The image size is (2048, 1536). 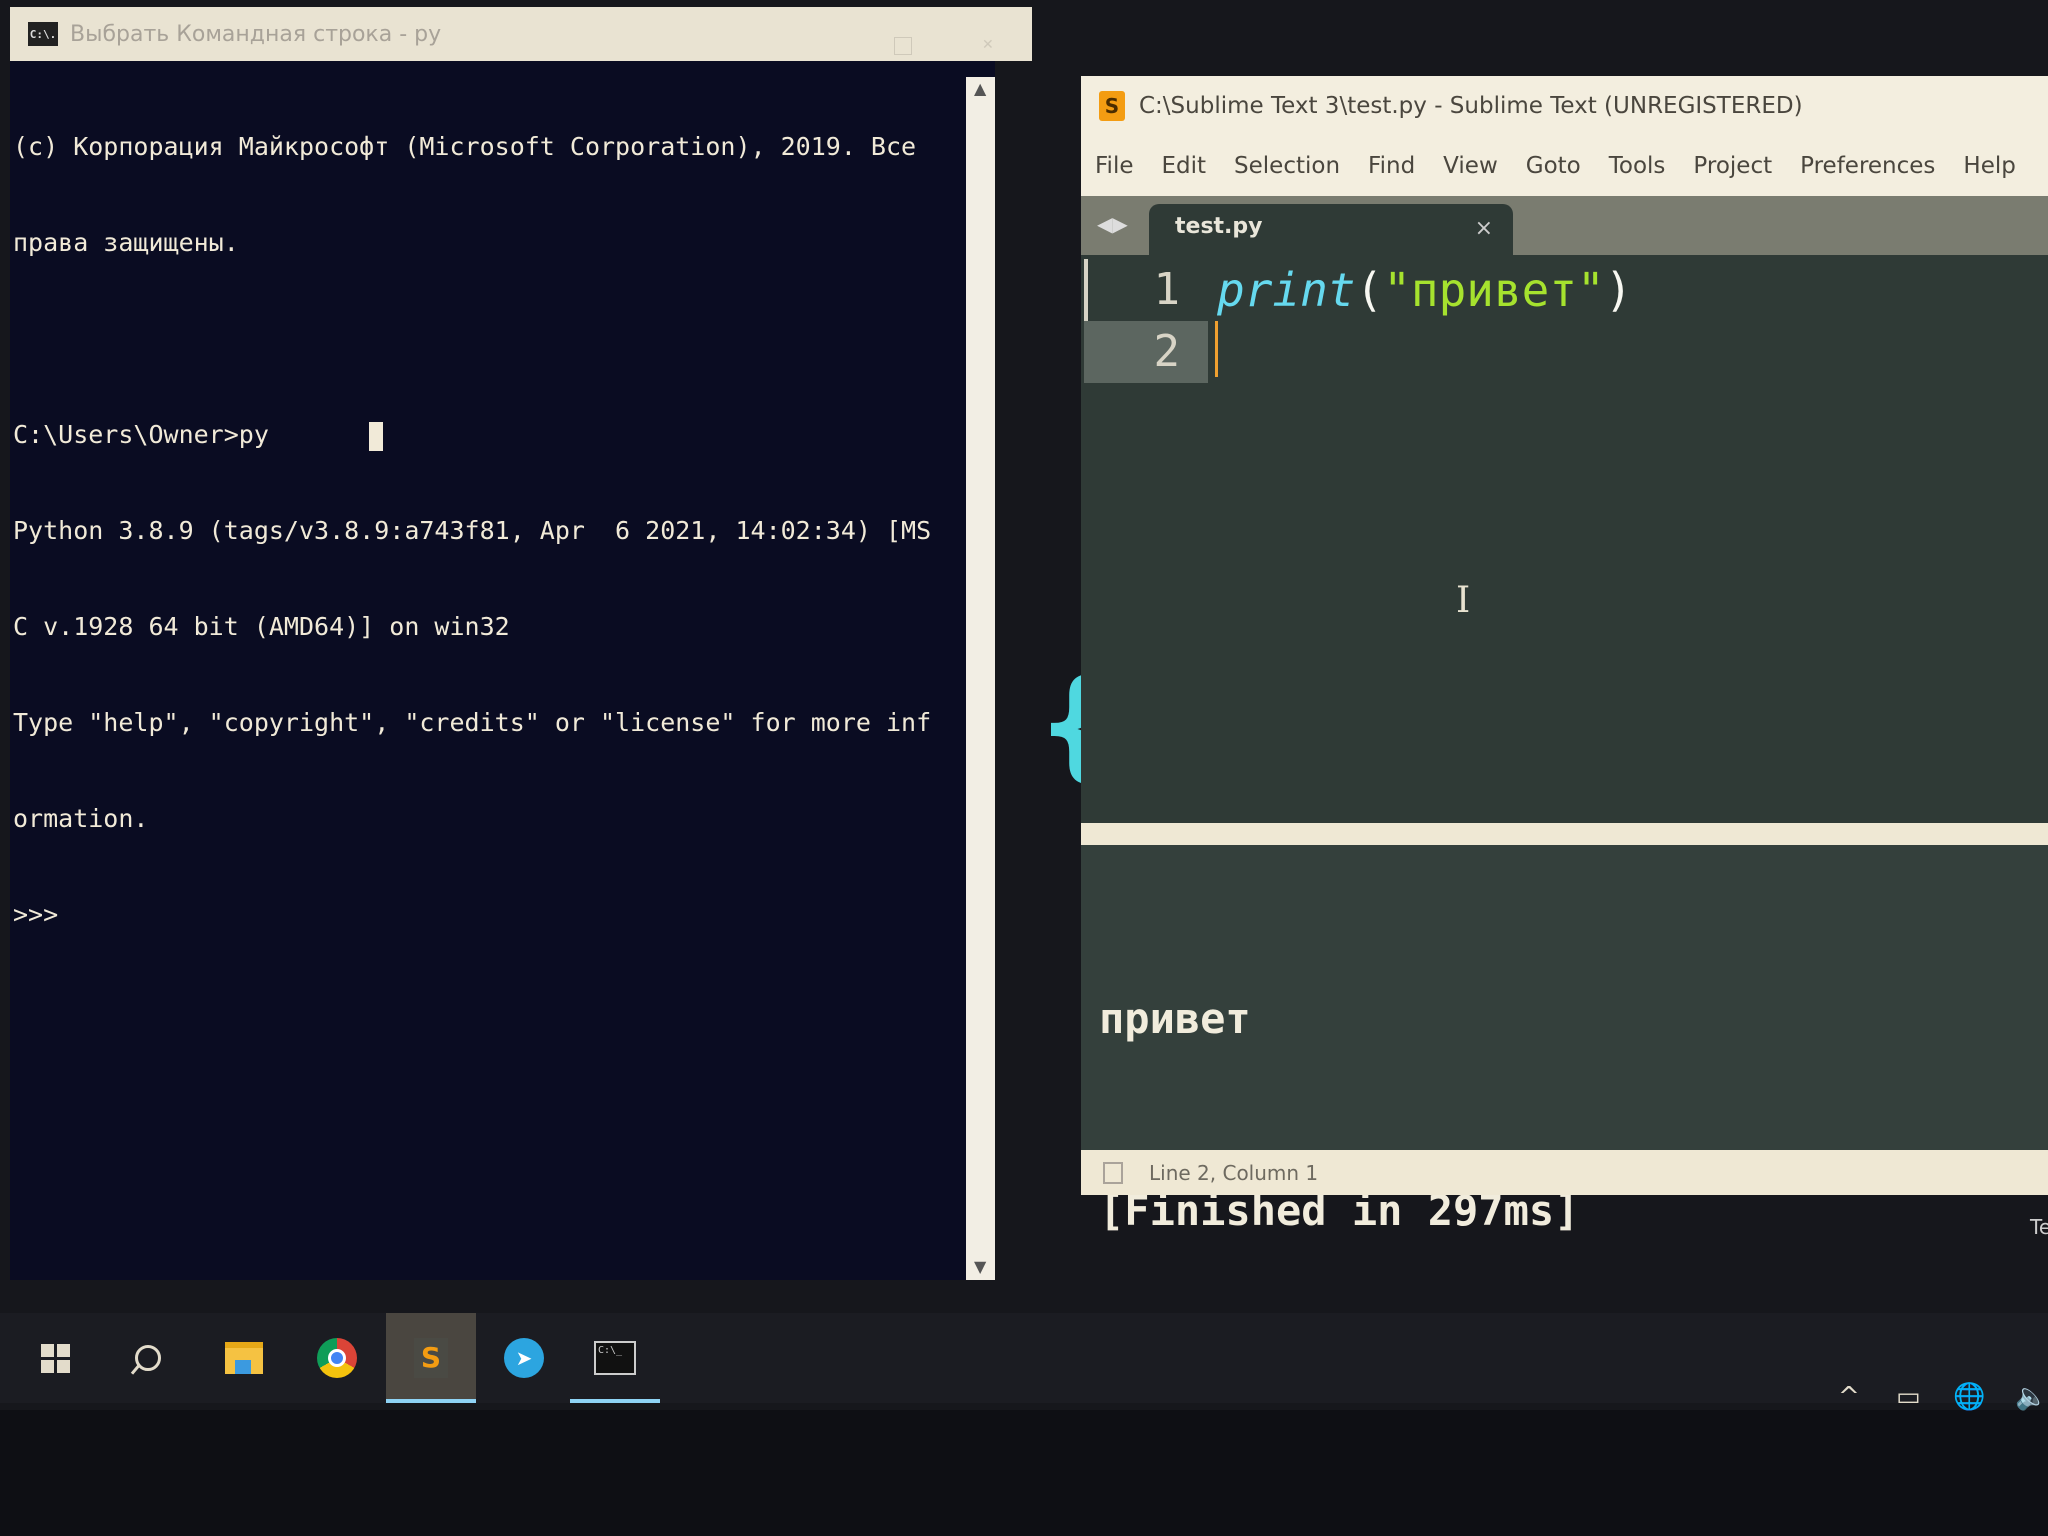 I want to click on cmd-line: ormation., so click(x=81, y=818).